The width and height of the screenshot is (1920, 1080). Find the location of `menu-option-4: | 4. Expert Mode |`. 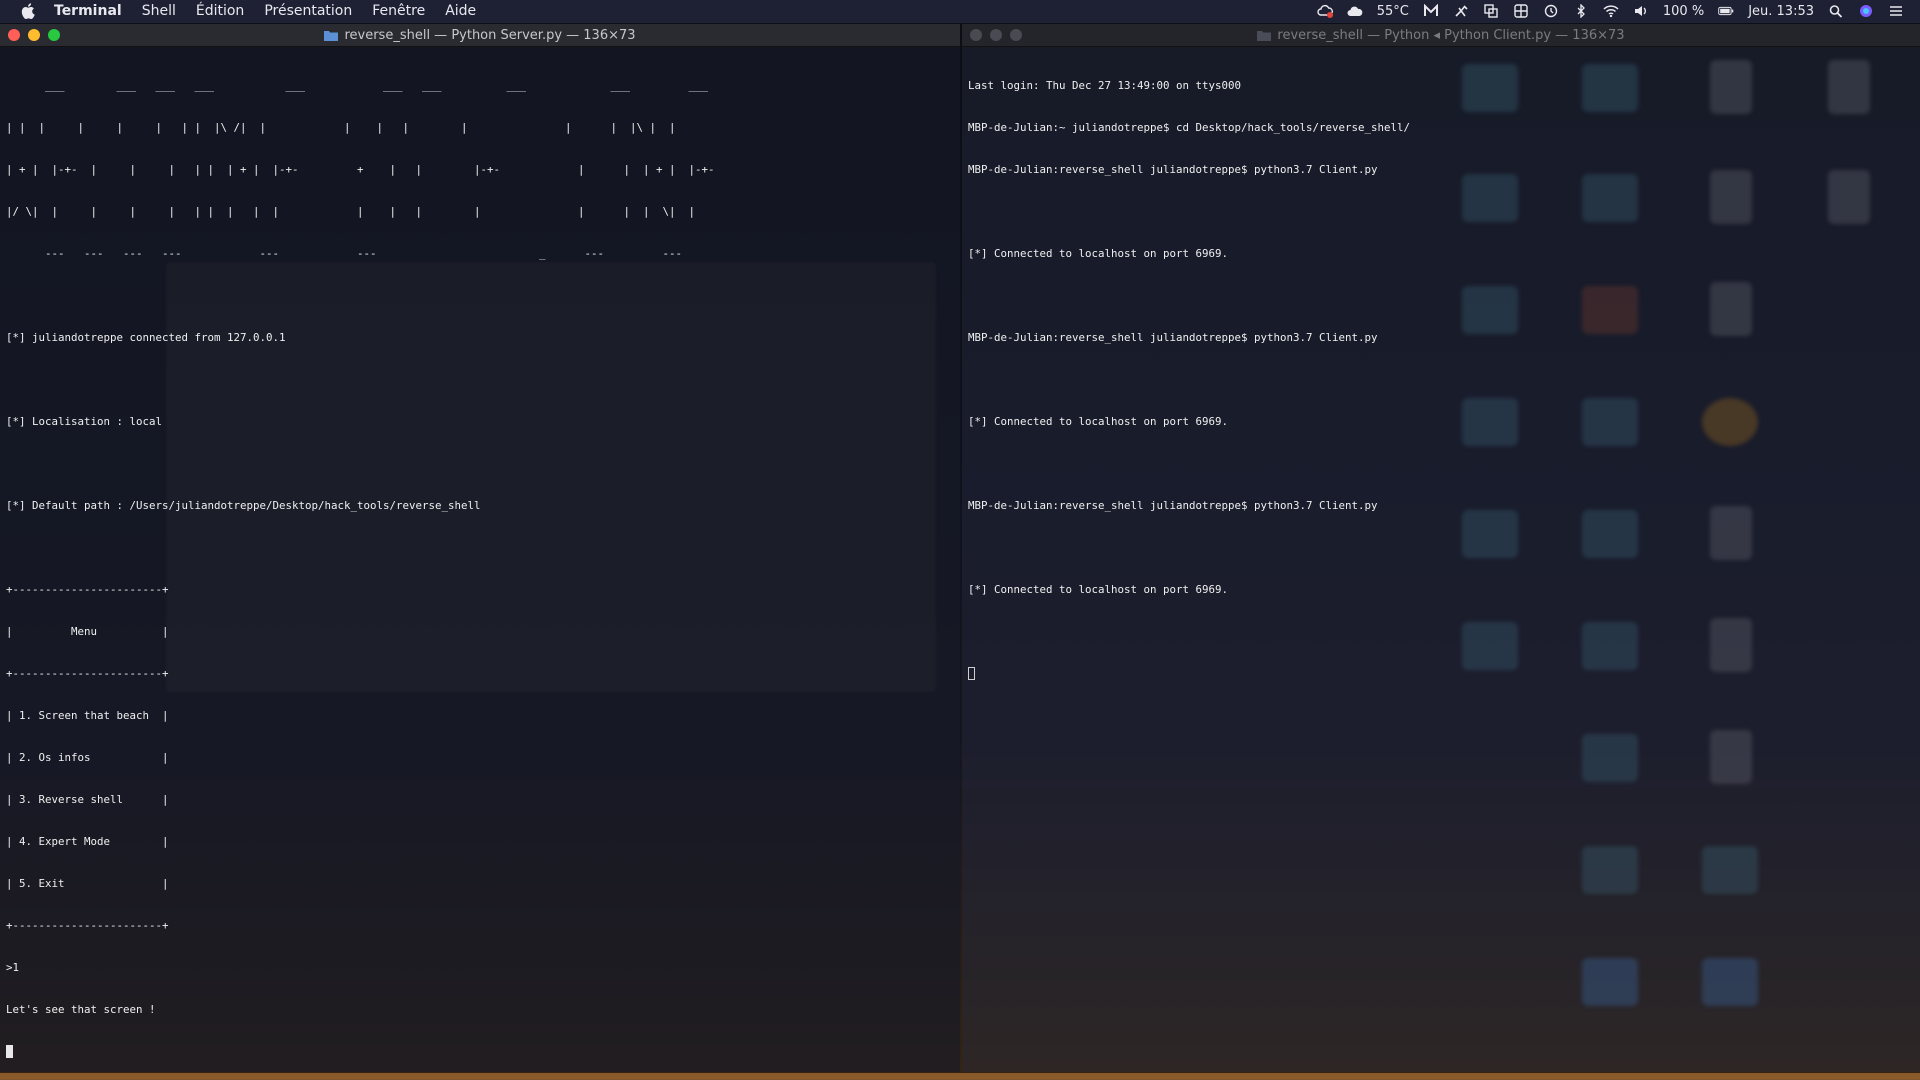

menu-option-4: | 4. Expert Mode | is located at coordinates (87, 841).